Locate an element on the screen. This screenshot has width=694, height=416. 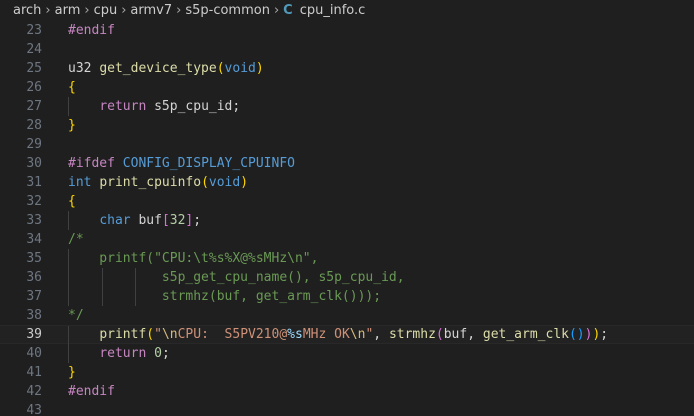
code-line: 24 is located at coordinates (347, 49).